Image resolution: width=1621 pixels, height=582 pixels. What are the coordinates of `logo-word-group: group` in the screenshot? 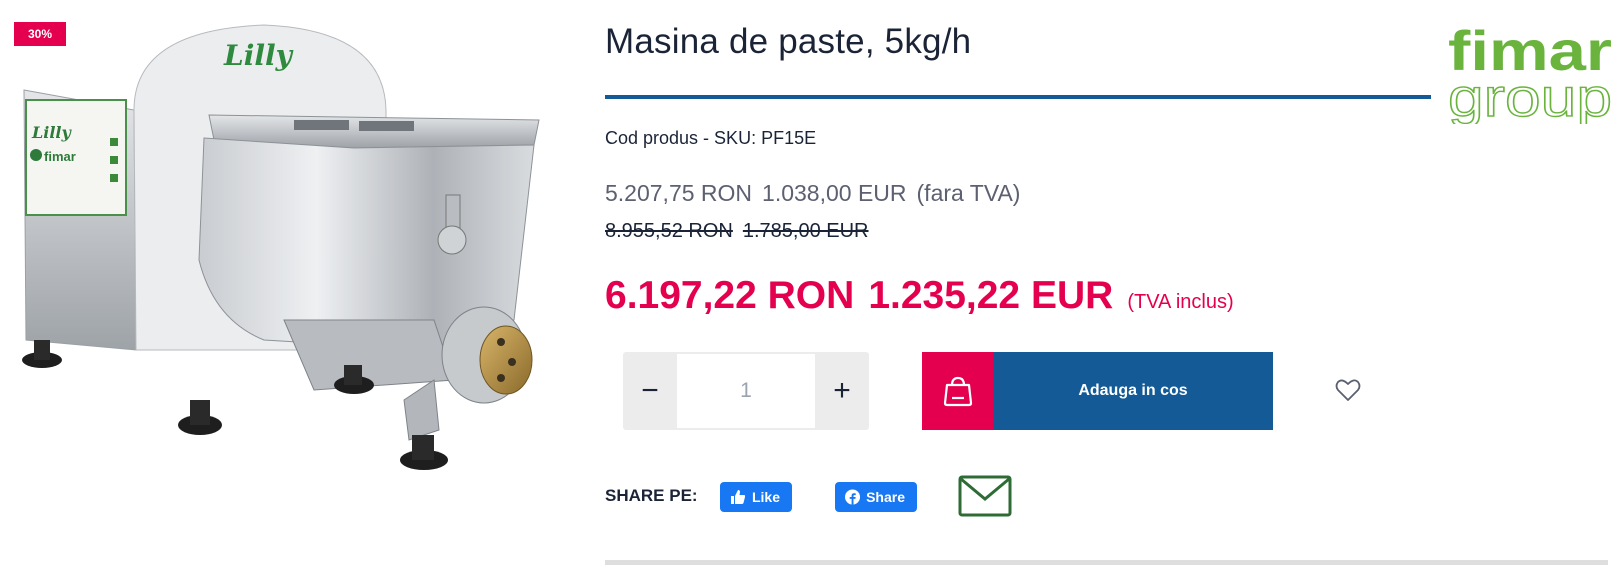 It's located at (1530, 96).